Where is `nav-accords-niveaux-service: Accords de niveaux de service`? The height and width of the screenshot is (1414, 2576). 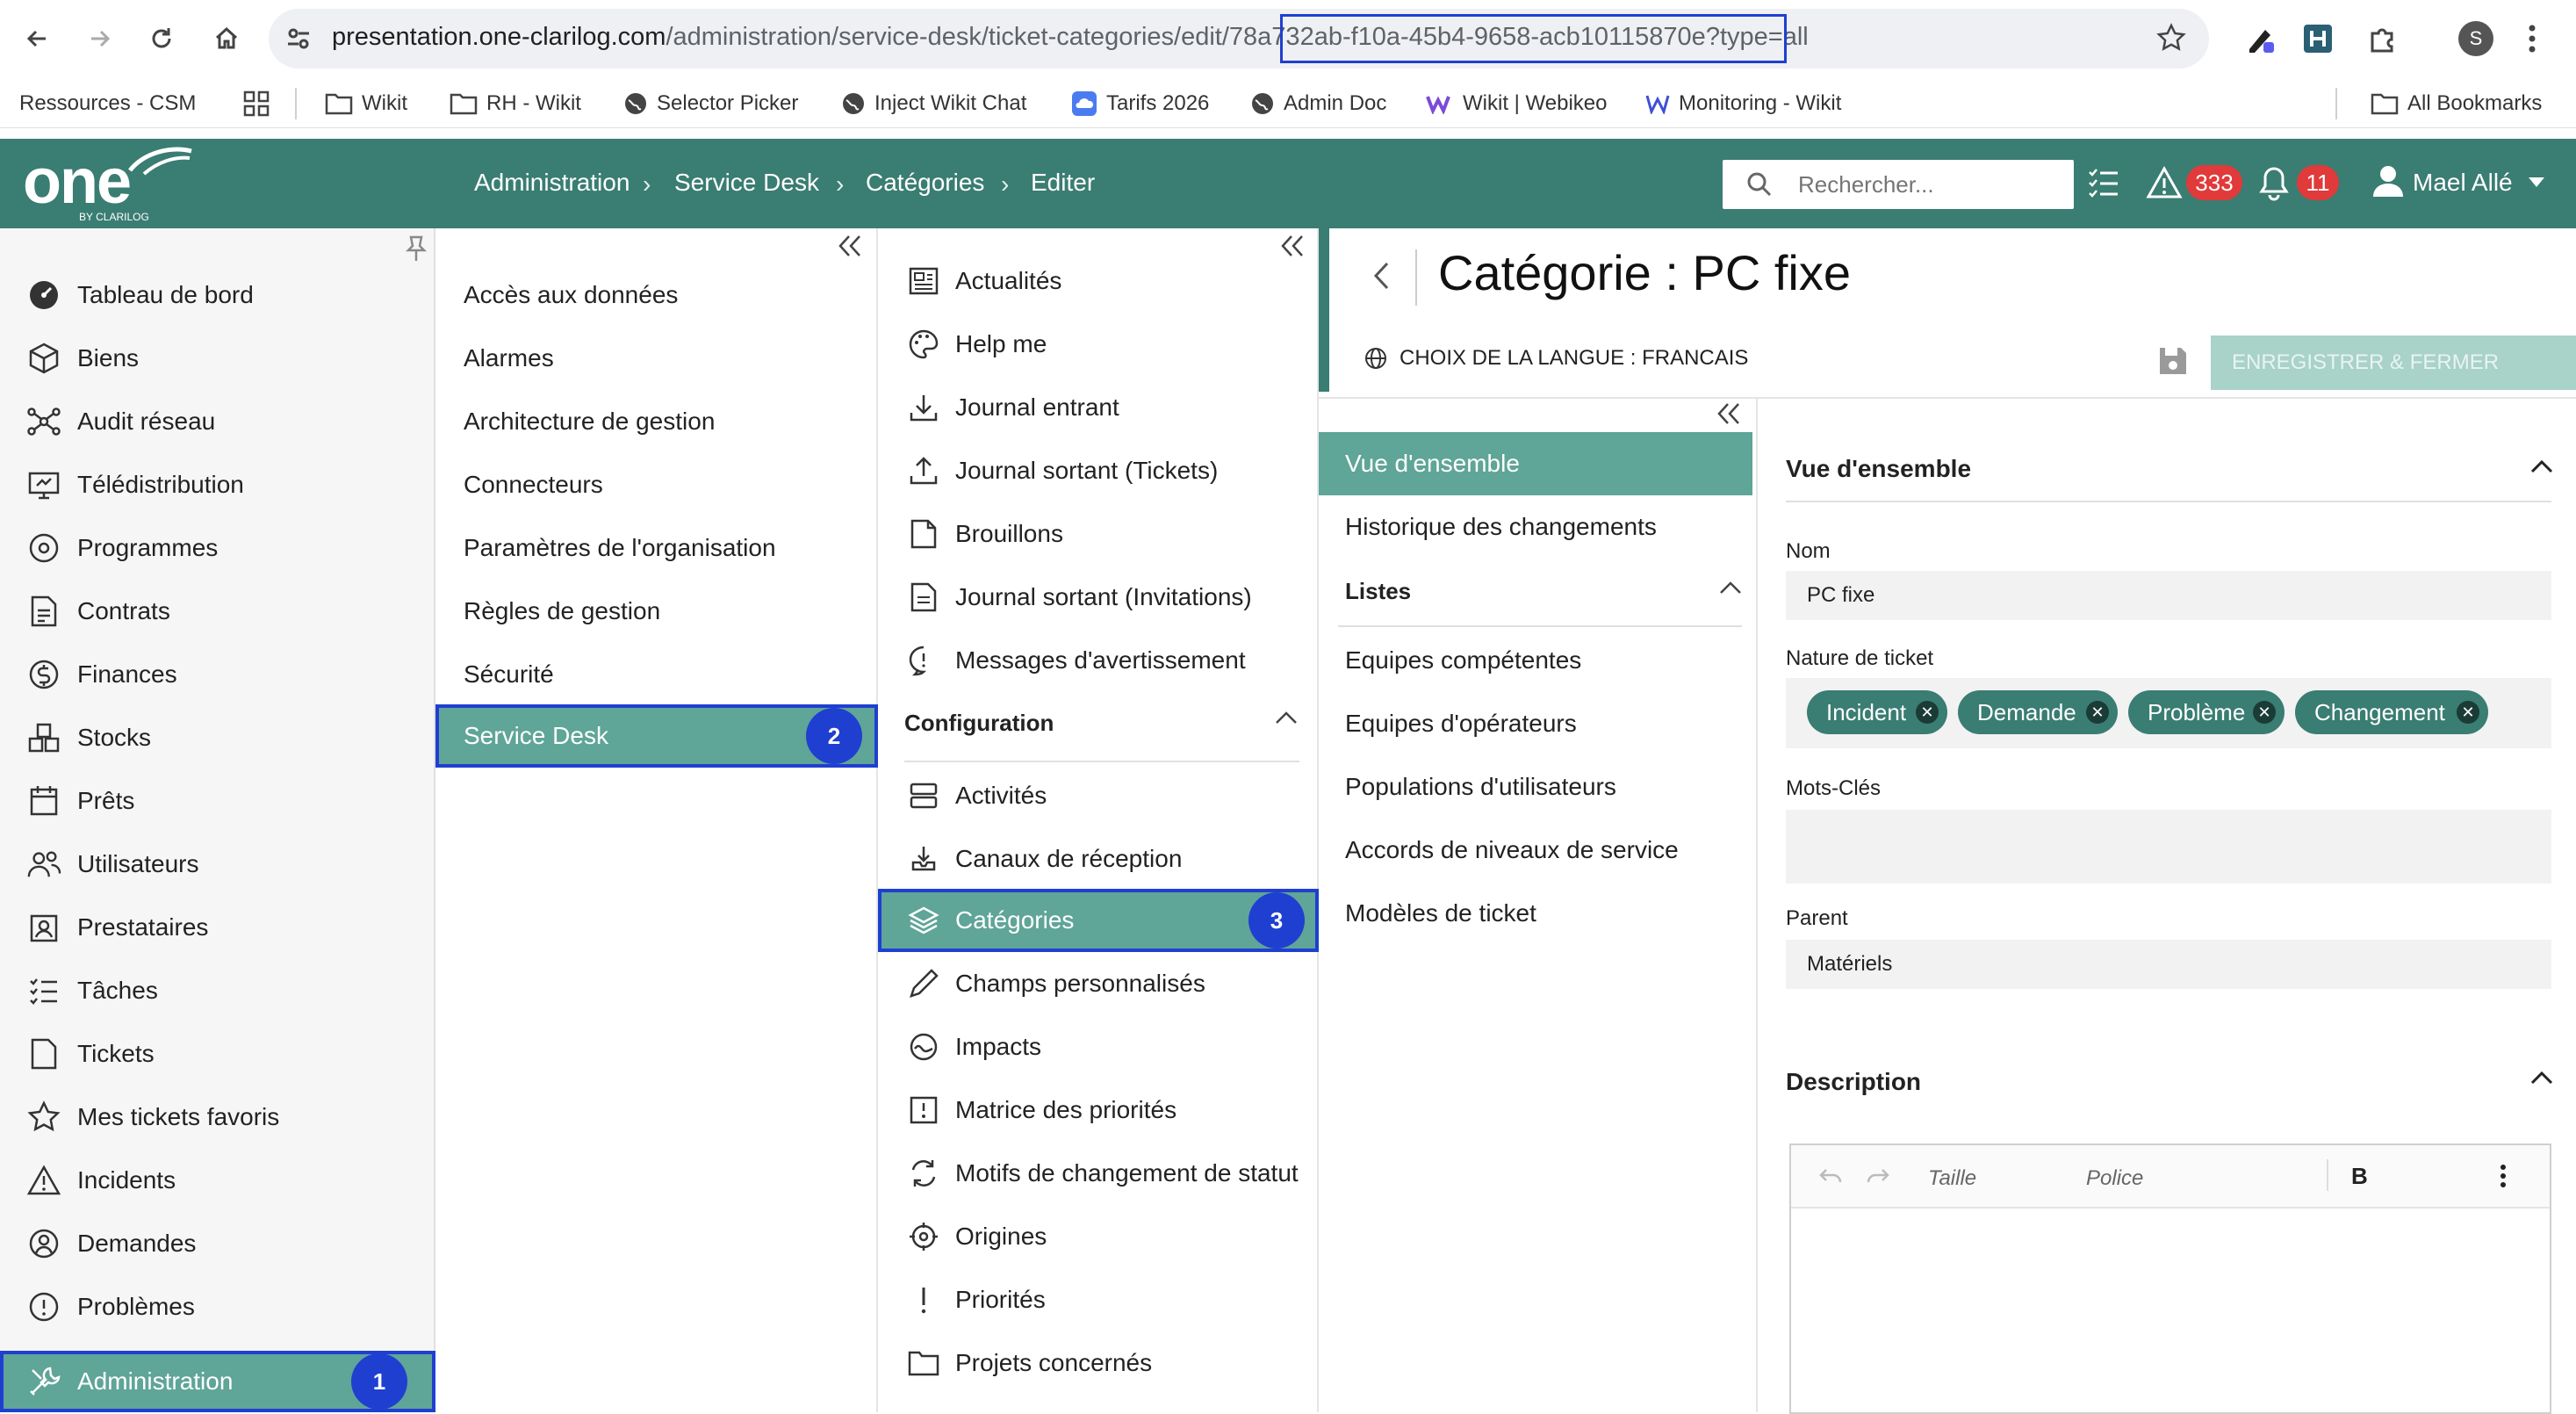 nav-accords-niveaux-service: Accords de niveaux de service is located at coordinates (1535, 850).